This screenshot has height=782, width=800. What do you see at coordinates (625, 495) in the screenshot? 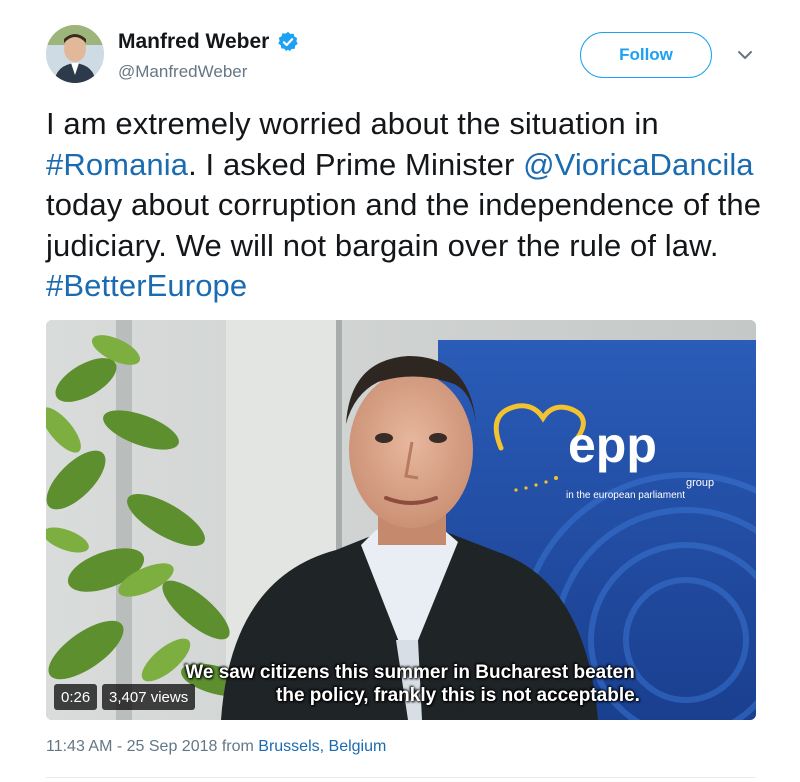
I see `banner-sub2-text: in the european parliament` at bounding box center [625, 495].